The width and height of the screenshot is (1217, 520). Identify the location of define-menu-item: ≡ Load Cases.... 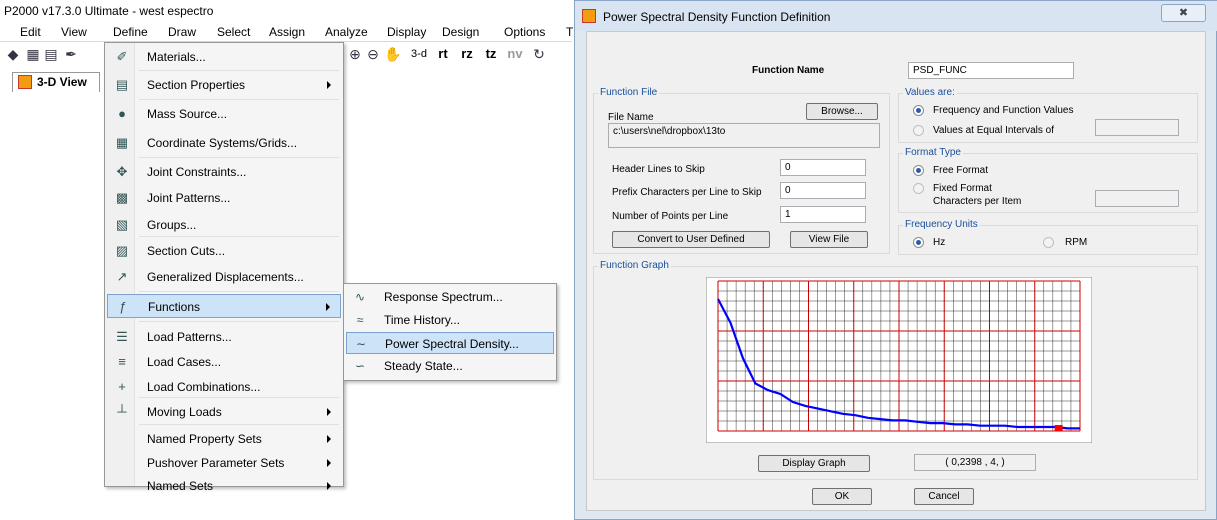
(224, 362).